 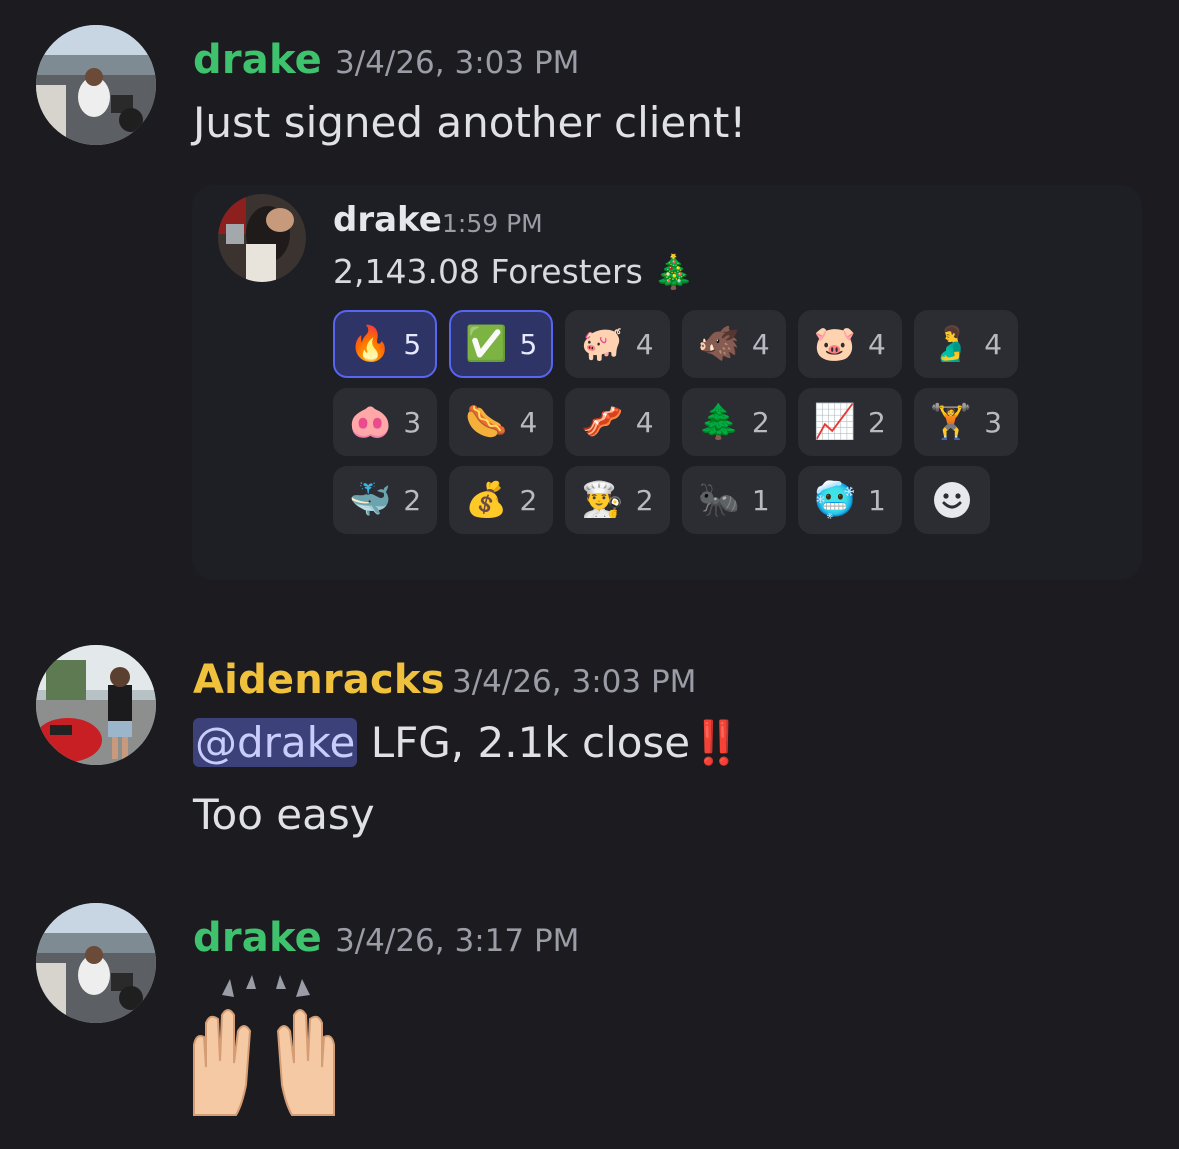 What do you see at coordinates (486, 344) in the screenshot?
I see `reaction-emoji: ✅` at bounding box center [486, 344].